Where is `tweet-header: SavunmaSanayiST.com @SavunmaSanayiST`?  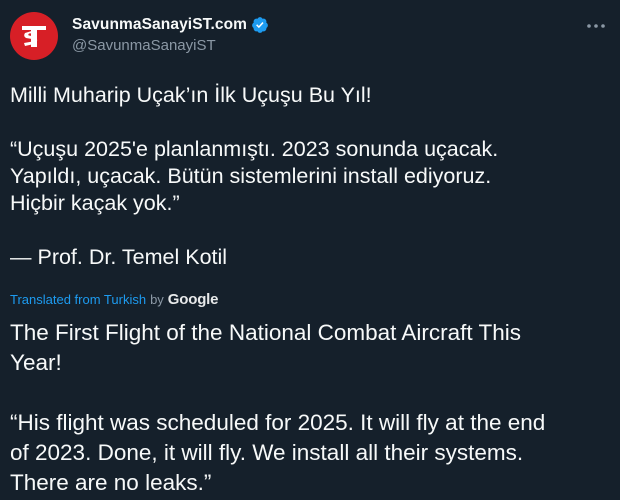 tweet-header: SavunmaSanayiST.com @SavunmaSanayiST is located at coordinates (310, 37).